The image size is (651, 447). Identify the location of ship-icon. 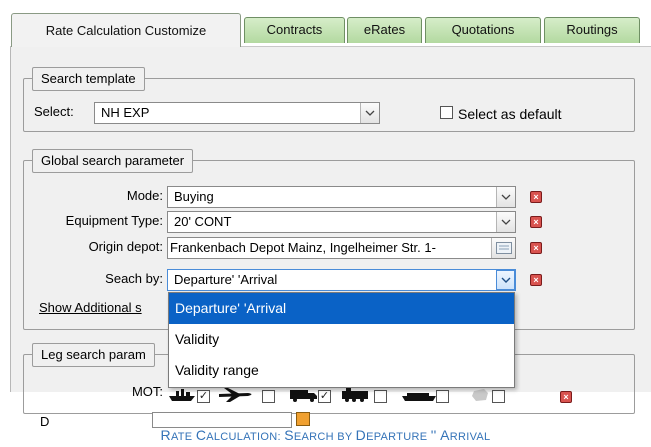
(182, 395).